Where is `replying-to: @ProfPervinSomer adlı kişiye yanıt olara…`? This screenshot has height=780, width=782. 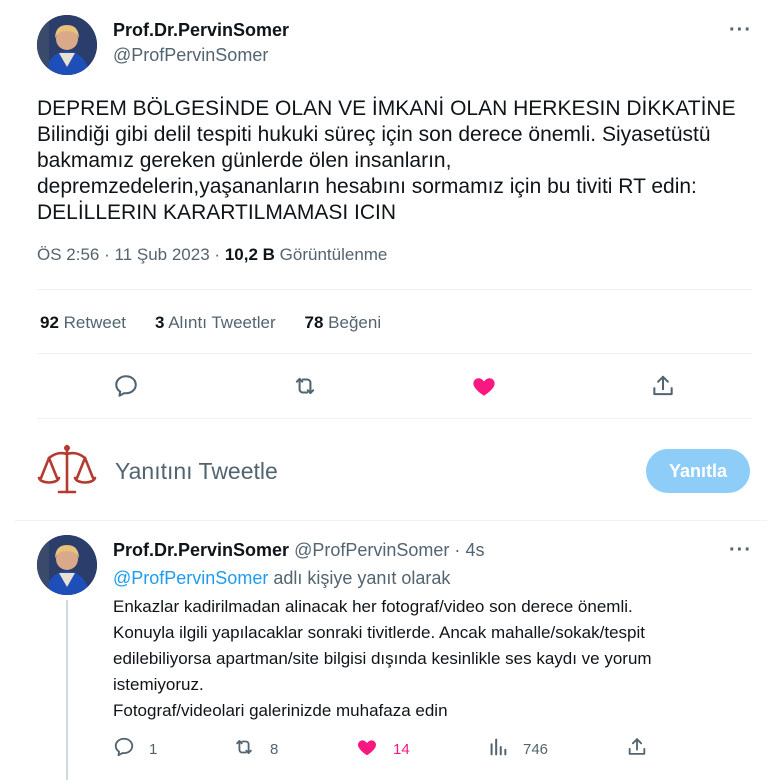
replying-to: @ProfPervinSomer adlı kişiye yanıt olara… is located at coordinates (281, 578).